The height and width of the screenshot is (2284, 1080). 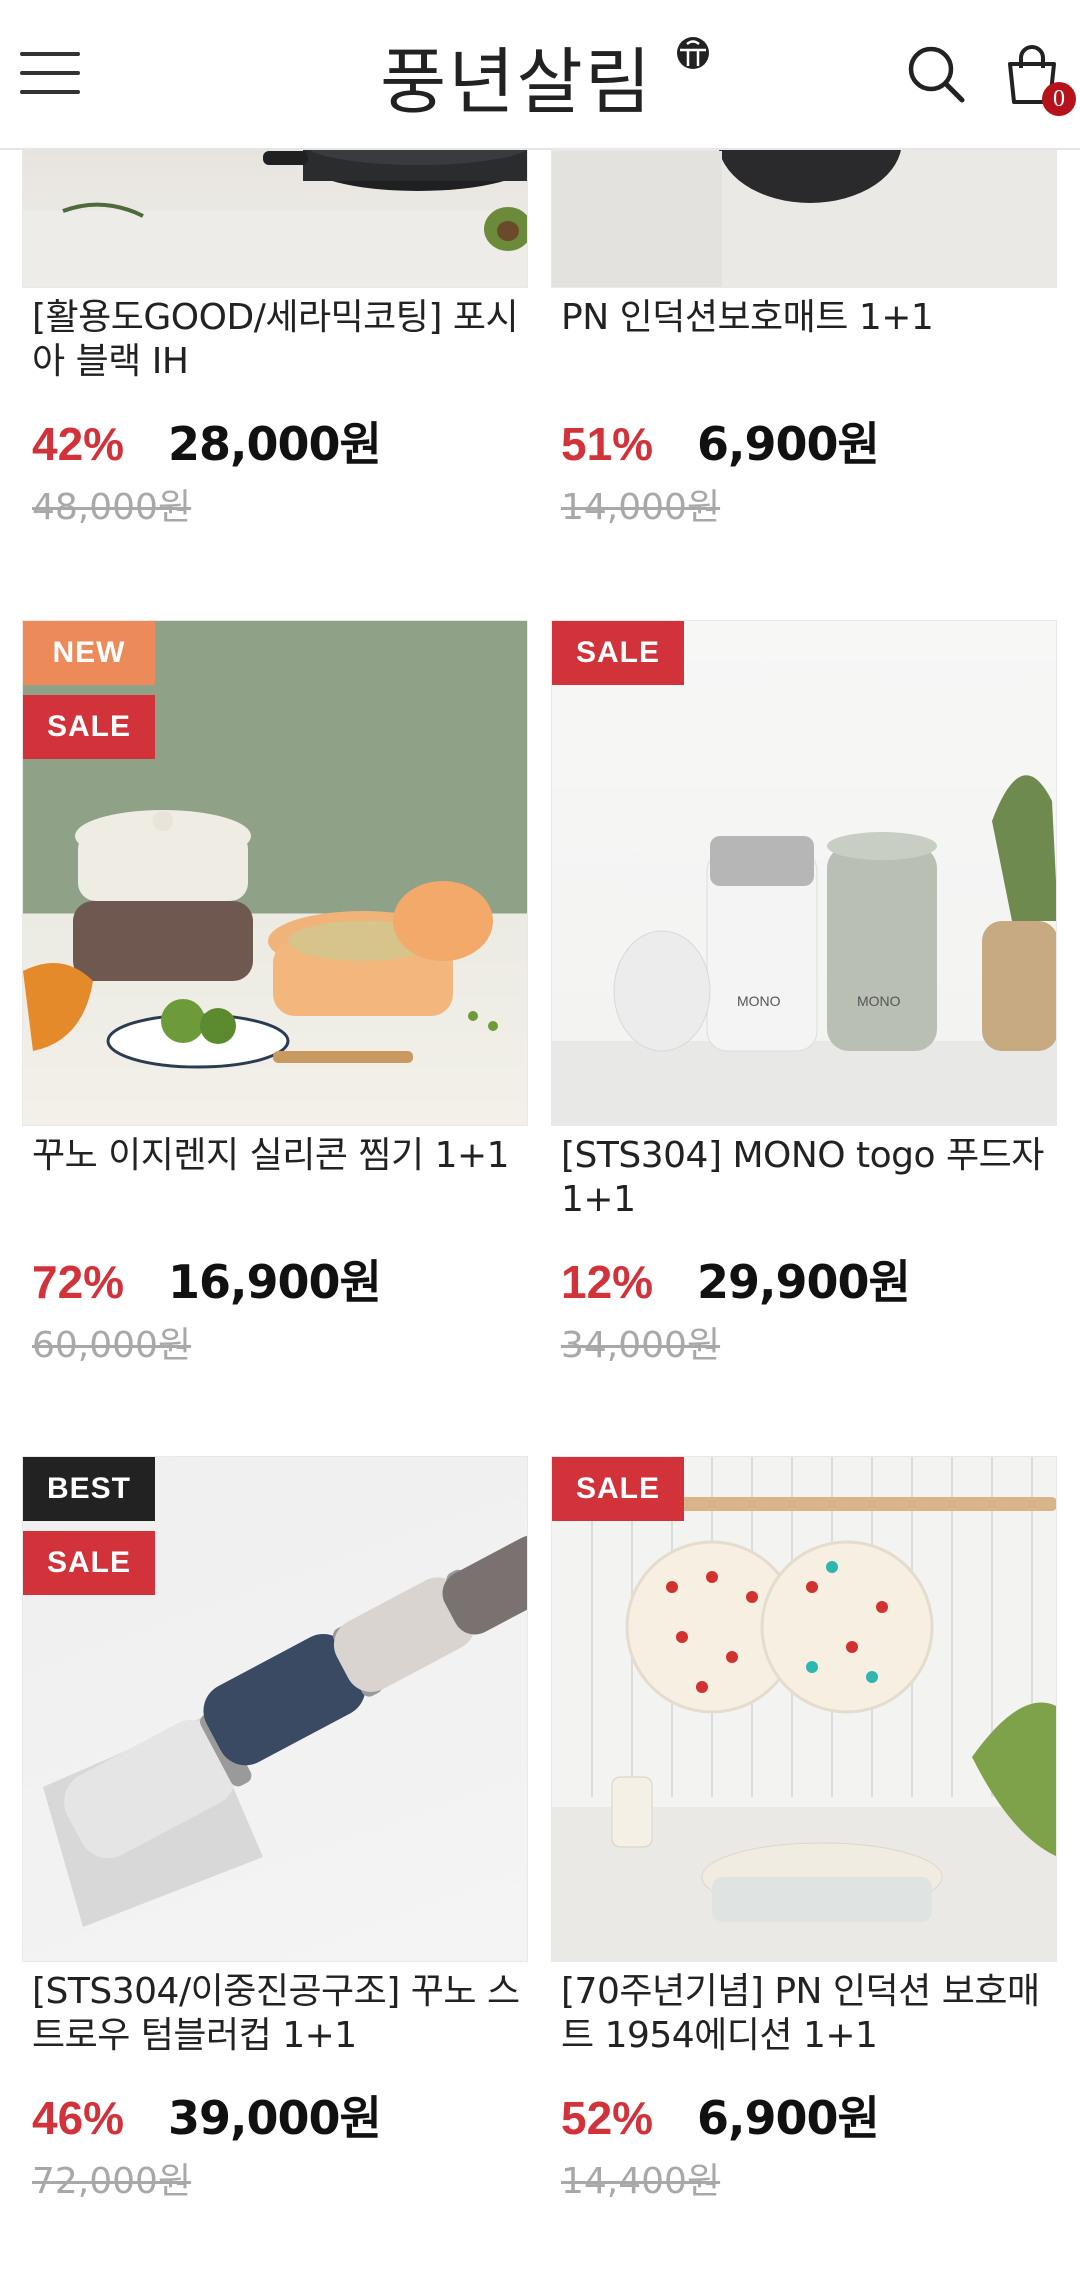 What do you see at coordinates (1059, 99) in the screenshot?
I see `cart-count-badge: 0` at bounding box center [1059, 99].